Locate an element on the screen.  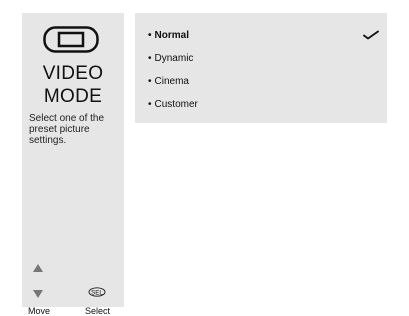
option-cinema: • Cinema is located at coordinates (168, 81).